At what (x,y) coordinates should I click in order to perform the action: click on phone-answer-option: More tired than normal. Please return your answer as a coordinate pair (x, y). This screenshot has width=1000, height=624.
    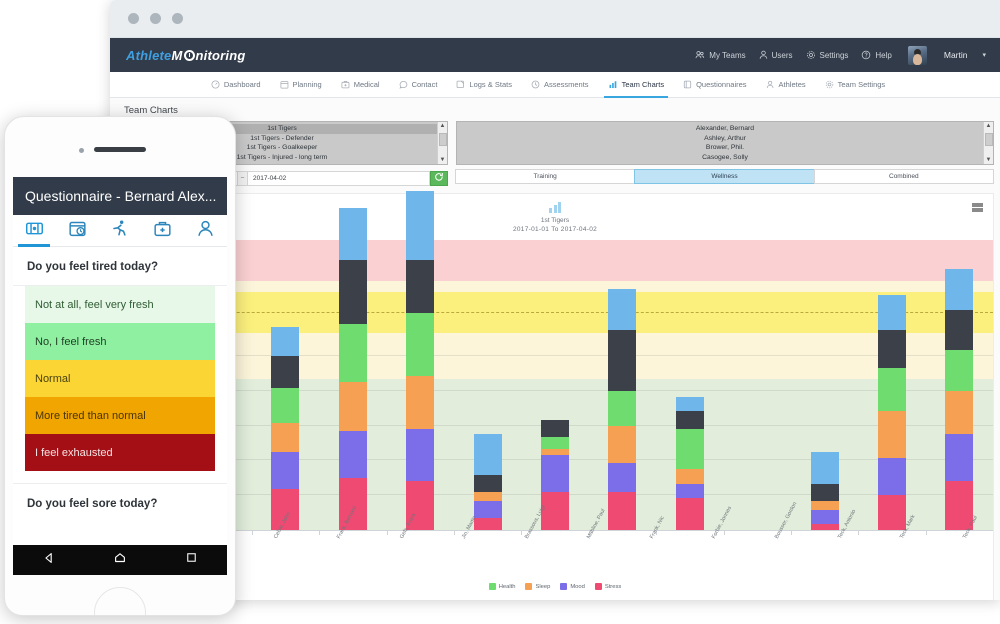
    Looking at the image, I should click on (120, 415).